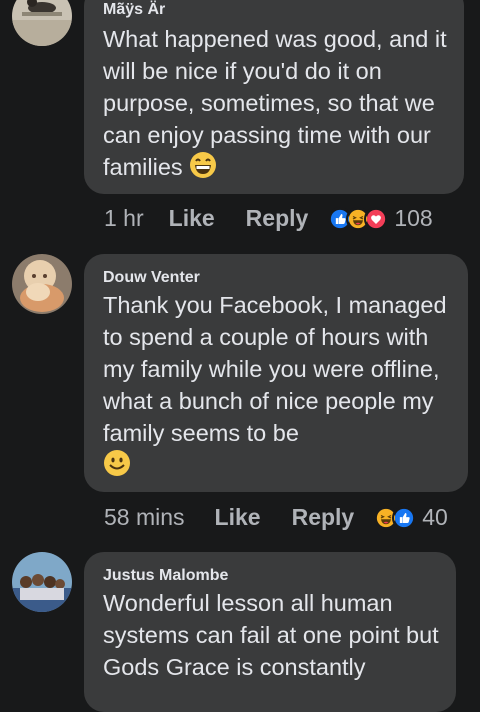 Image resolution: width=480 pixels, height=712 pixels. What do you see at coordinates (144, 517) in the screenshot?
I see `comment-timestamp: 58 mins` at bounding box center [144, 517].